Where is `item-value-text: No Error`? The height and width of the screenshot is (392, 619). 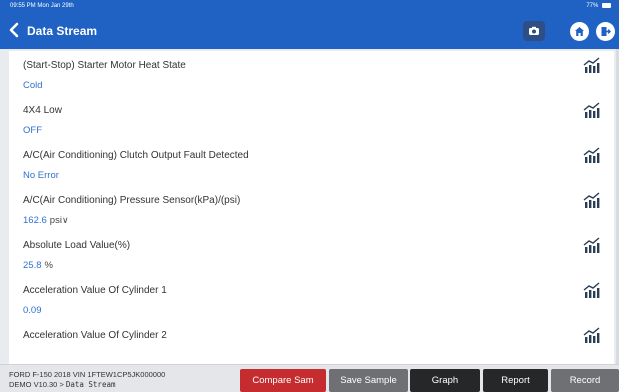
item-value-text: No Error is located at coordinates (41, 175).